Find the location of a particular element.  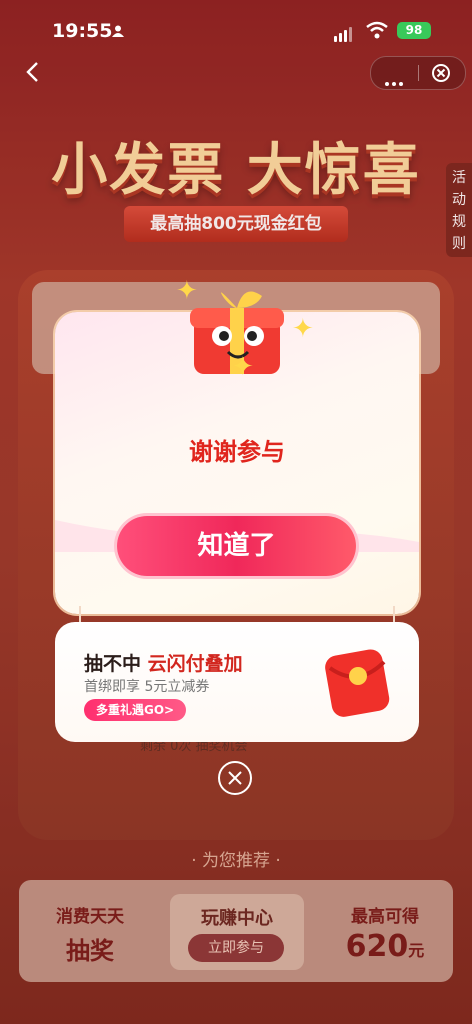

battery-indicator: 98 is located at coordinates (414, 30).